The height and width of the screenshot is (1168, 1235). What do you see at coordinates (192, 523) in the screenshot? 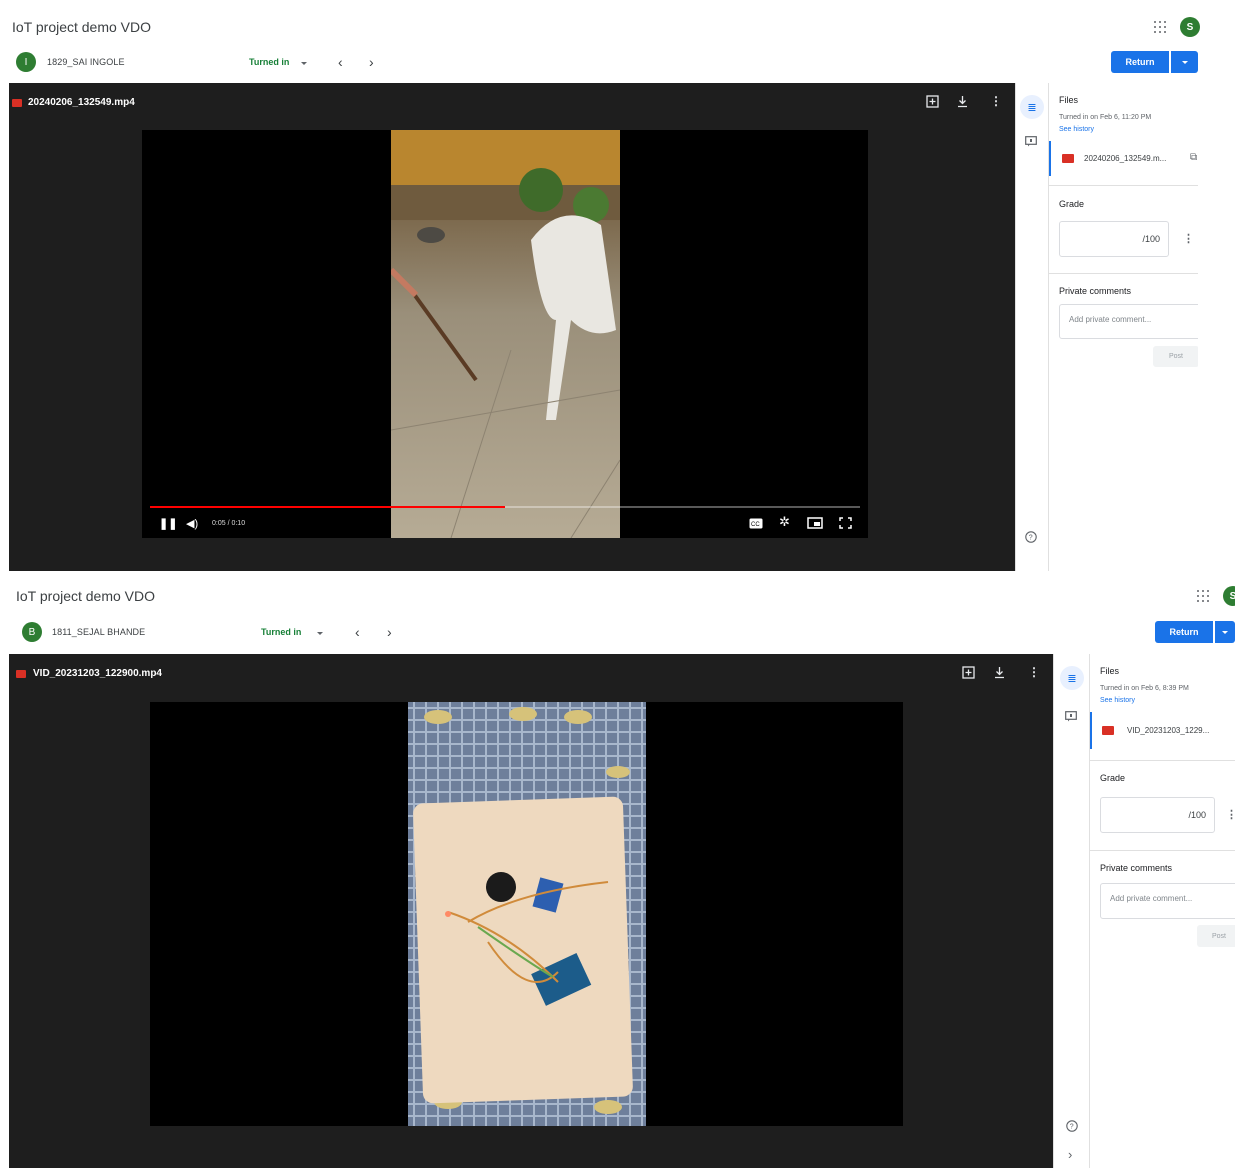
I see `volume-icon: ◀)` at bounding box center [192, 523].